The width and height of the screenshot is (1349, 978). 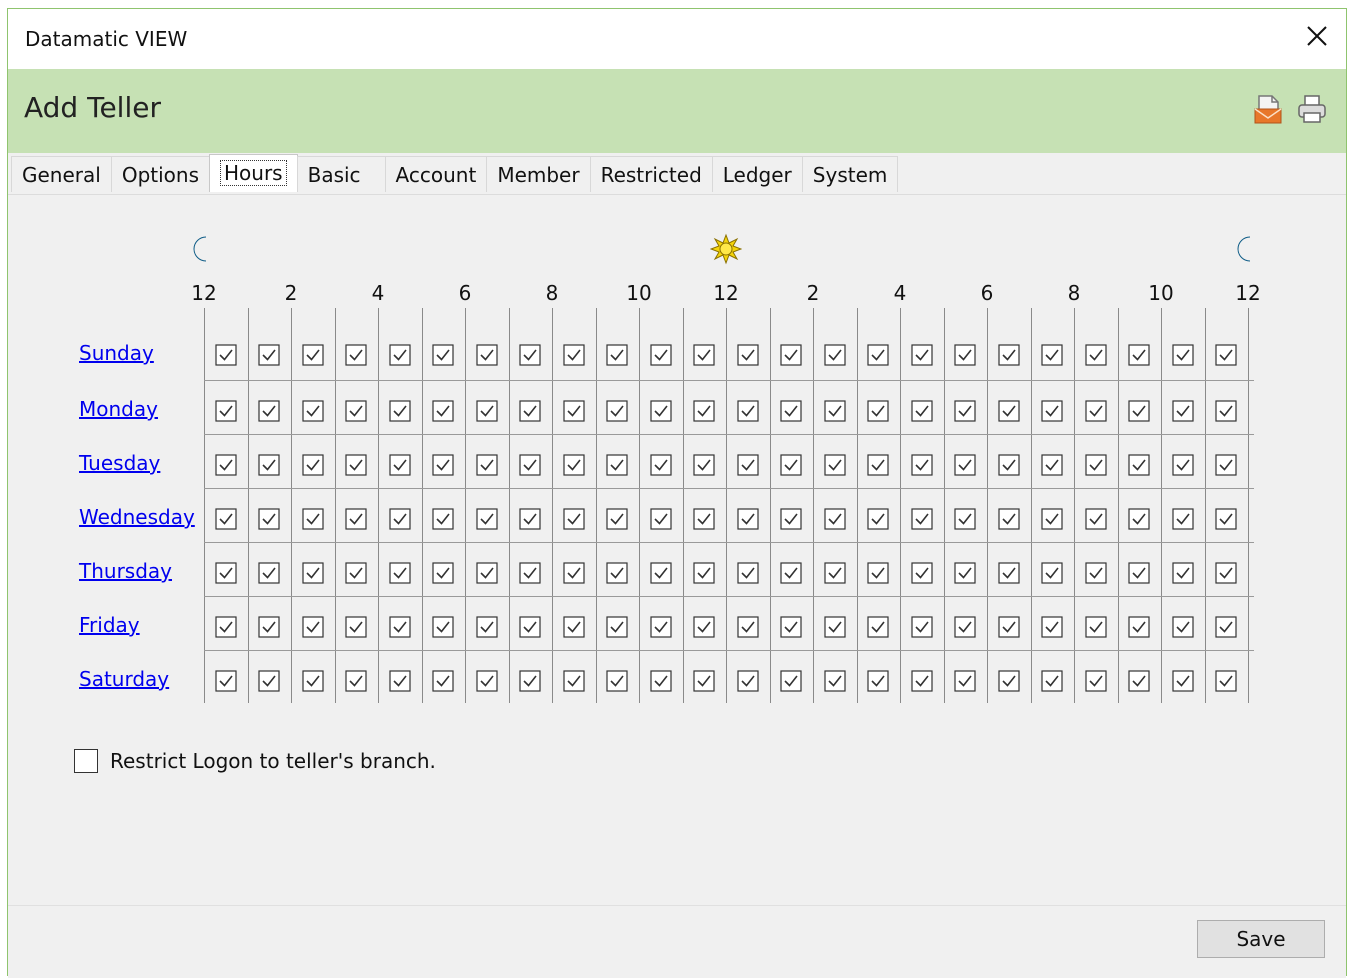 I want to click on tab-account: Account, so click(x=436, y=174).